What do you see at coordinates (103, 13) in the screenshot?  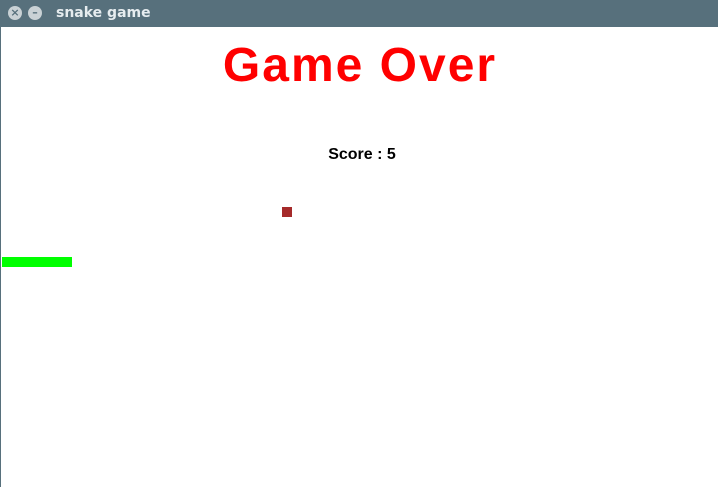 I see `window-title: snake game` at bounding box center [103, 13].